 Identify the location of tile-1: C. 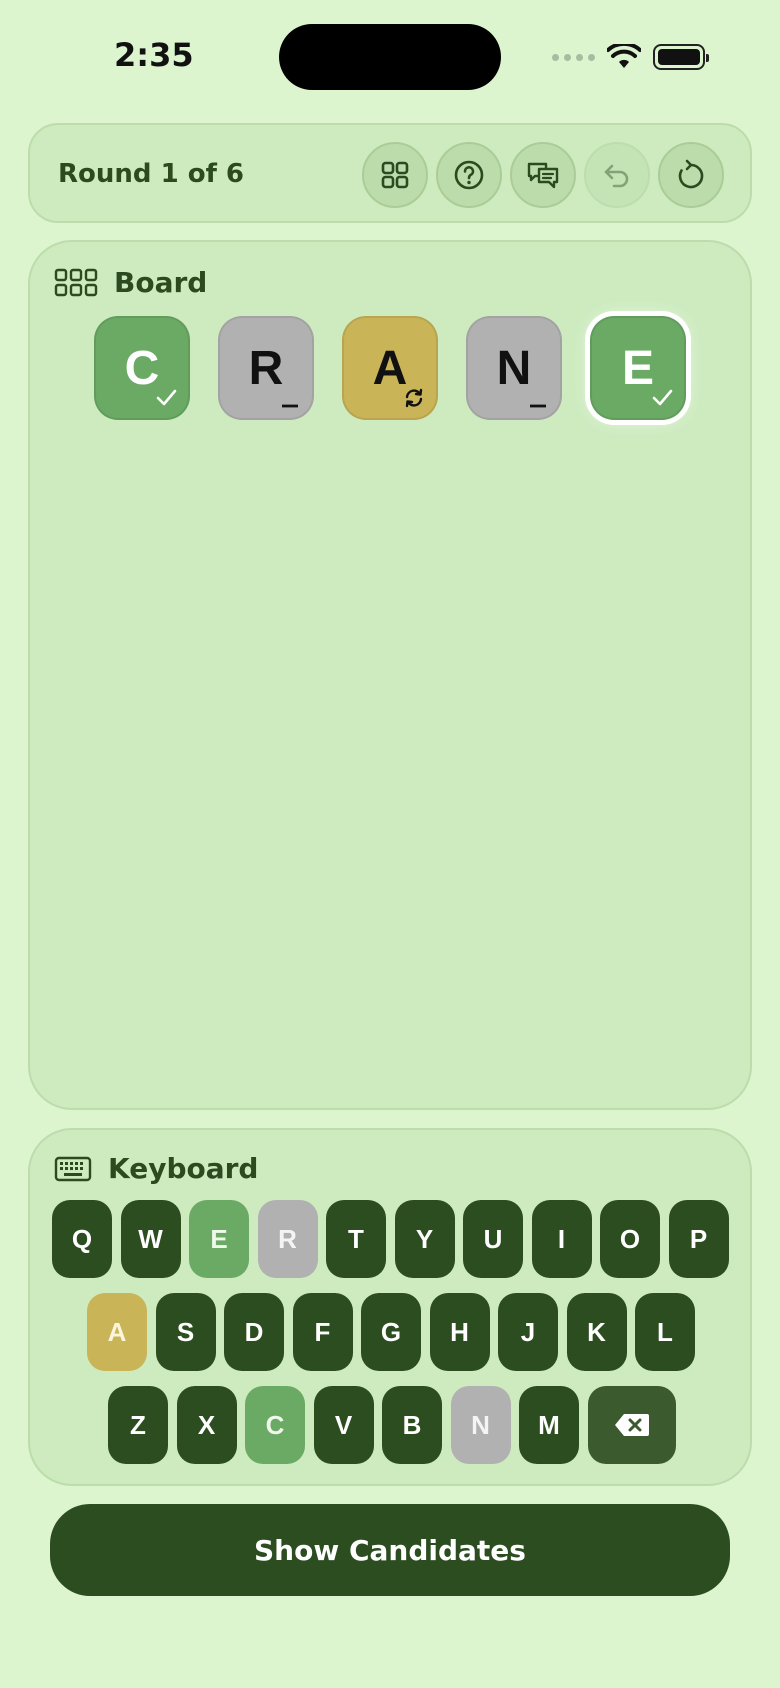
(142, 368).